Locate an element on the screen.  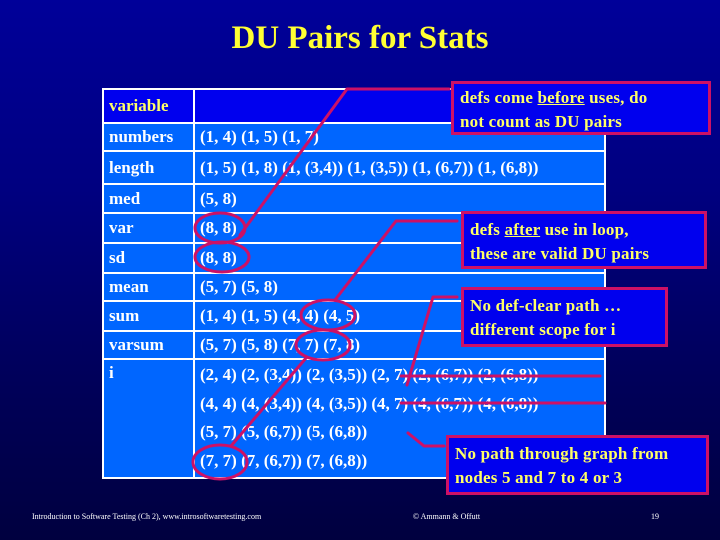
footer-page-number: 19 is located at coordinates (655, 516).